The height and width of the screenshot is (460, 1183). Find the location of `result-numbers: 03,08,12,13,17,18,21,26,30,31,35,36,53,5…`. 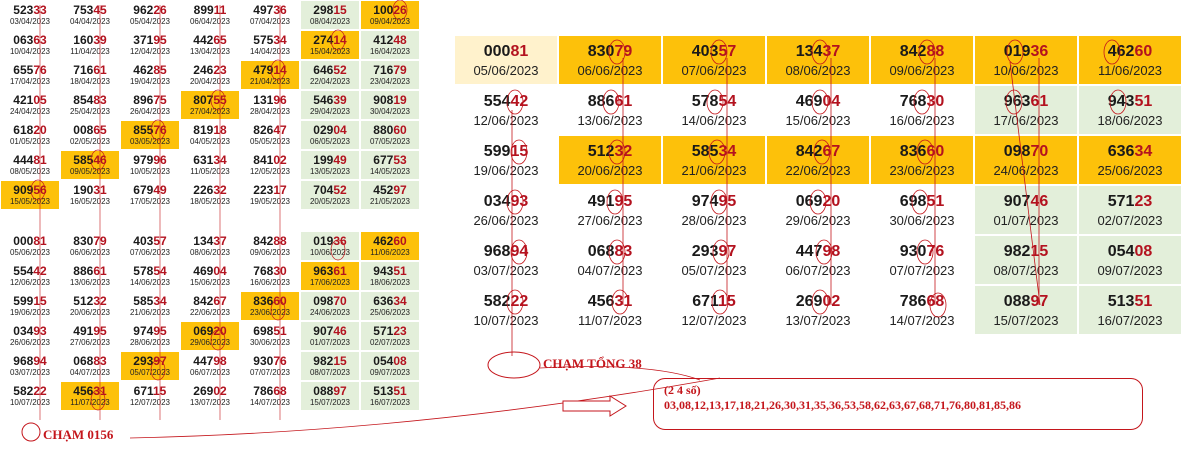

result-numbers: 03,08,12,13,17,18,21,26,30,31,35,36,53,5… is located at coordinates (842, 405).